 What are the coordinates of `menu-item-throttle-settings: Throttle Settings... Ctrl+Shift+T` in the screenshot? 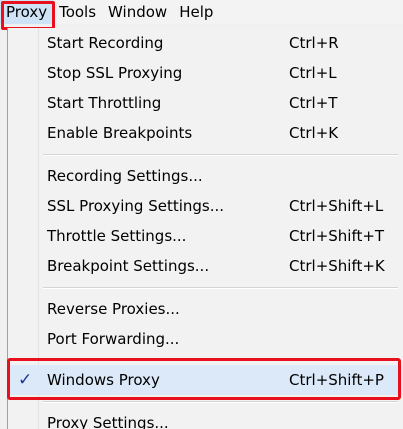 It's located at (205, 236).